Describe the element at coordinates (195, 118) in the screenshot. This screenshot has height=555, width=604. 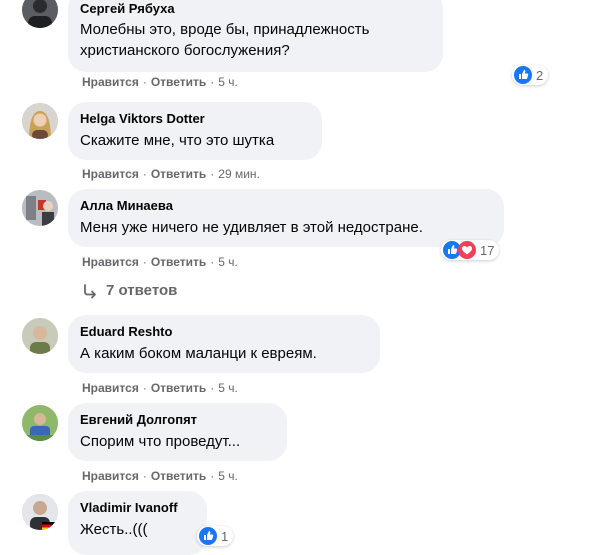
I see `comment-author: Helga Viktors Dotter` at that location.